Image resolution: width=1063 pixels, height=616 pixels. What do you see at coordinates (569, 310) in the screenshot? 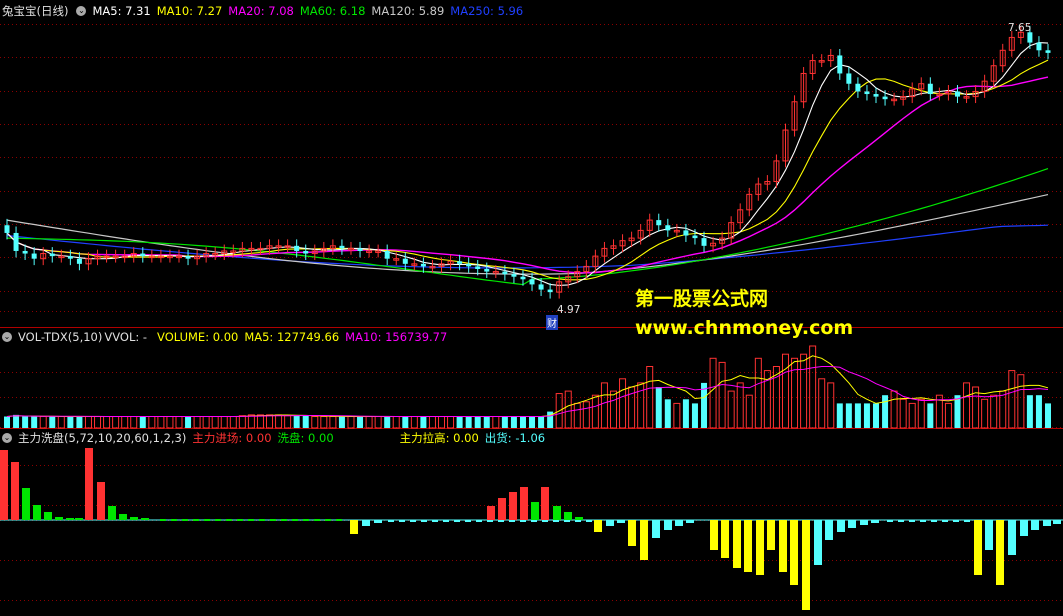
I see `low-price-label: 4.97` at bounding box center [569, 310].